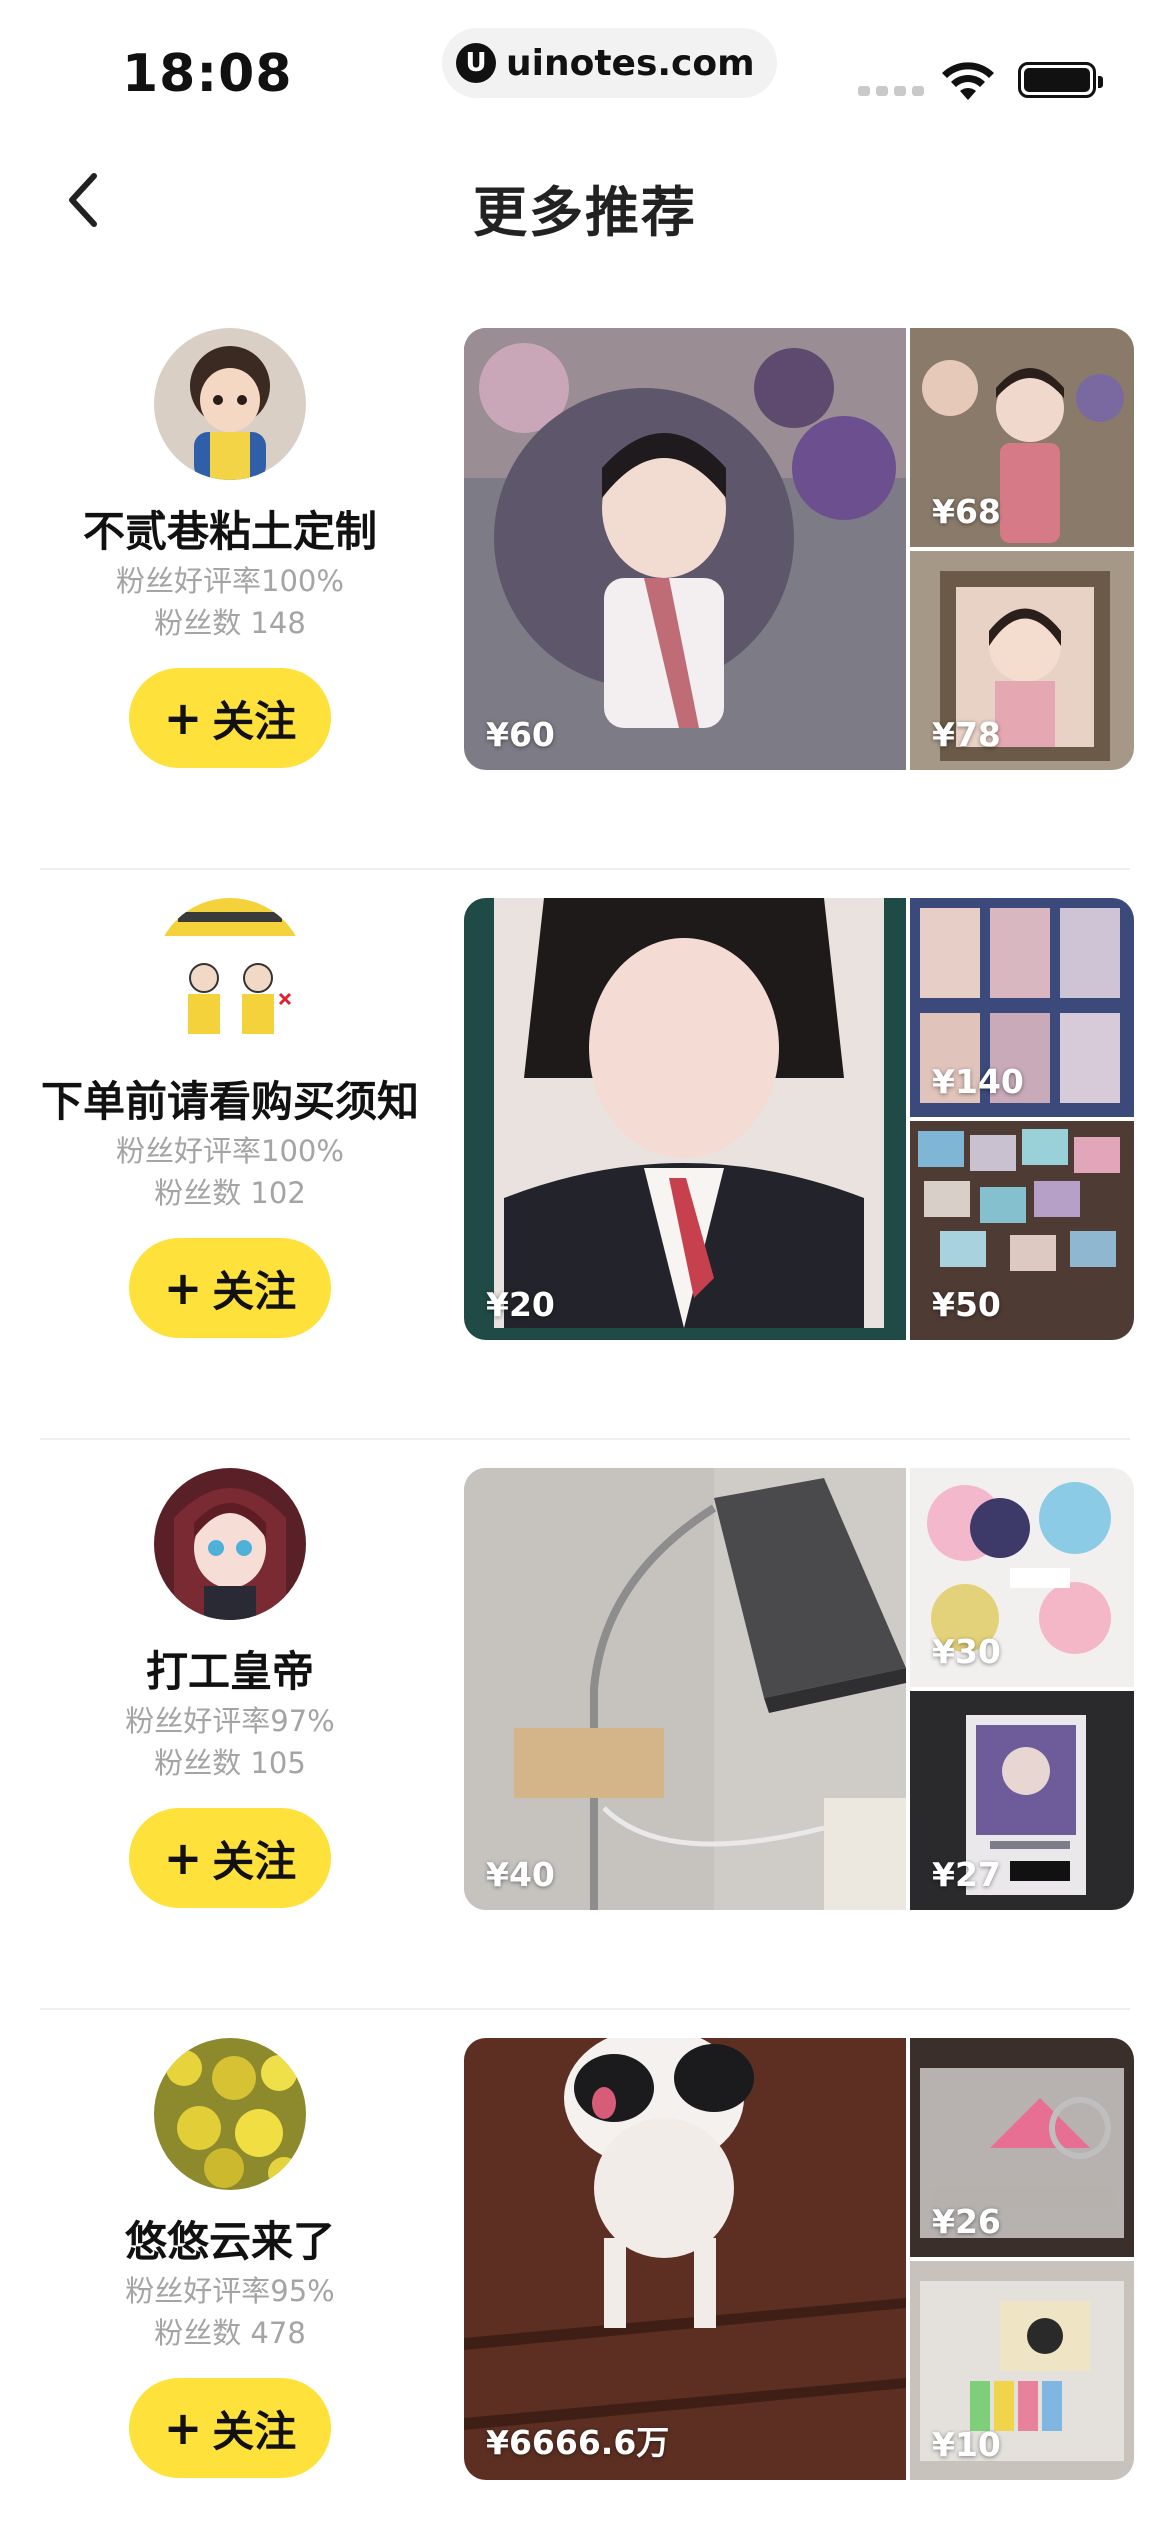 The width and height of the screenshot is (1170, 2532). I want to click on page-title: 更多推荐, so click(585, 212).